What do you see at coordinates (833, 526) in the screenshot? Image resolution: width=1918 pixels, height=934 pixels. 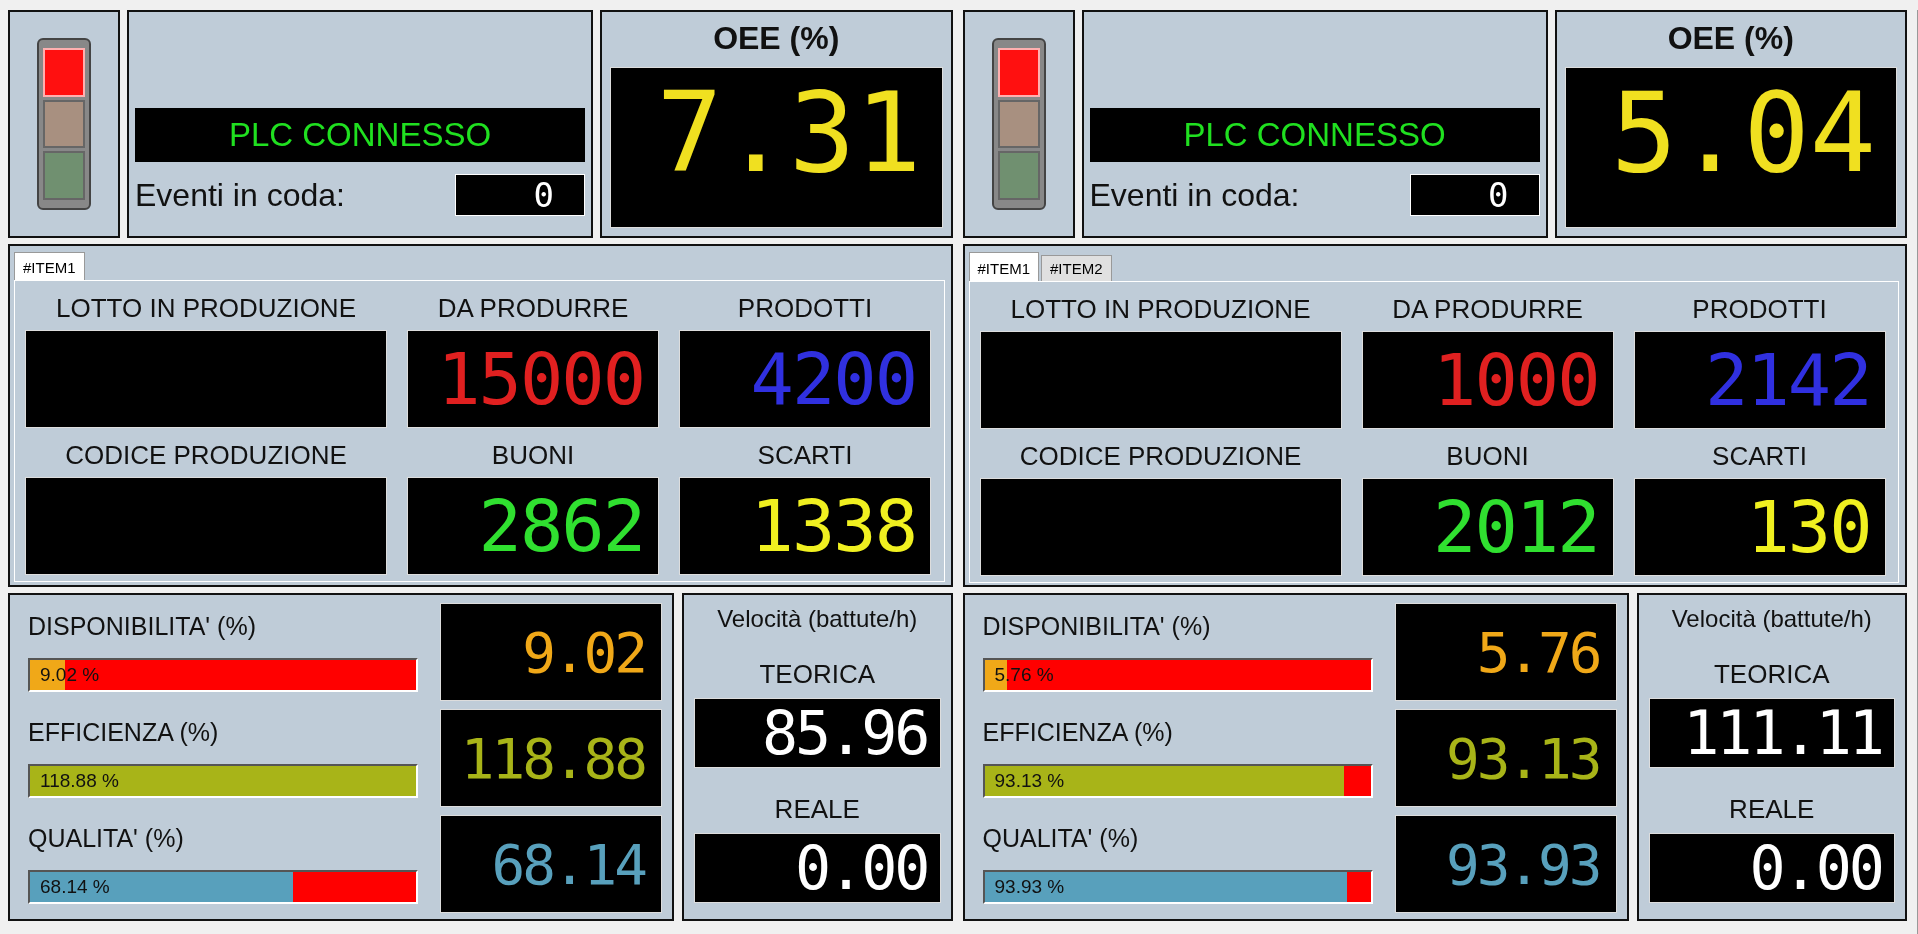 I see `counter-value: 1338` at bounding box center [833, 526].